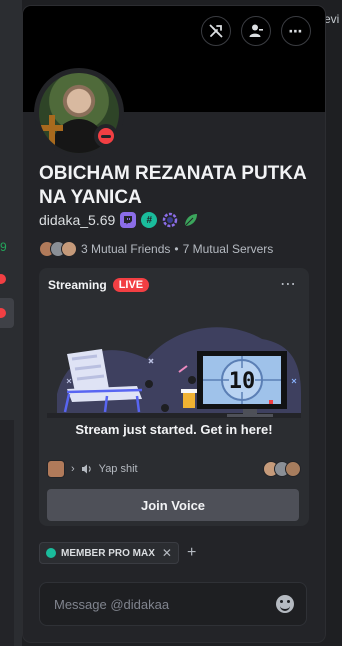 This screenshot has width=342, height=646. What do you see at coordinates (77, 285) in the screenshot?
I see `streaming-label: Streaming` at bounding box center [77, 285].